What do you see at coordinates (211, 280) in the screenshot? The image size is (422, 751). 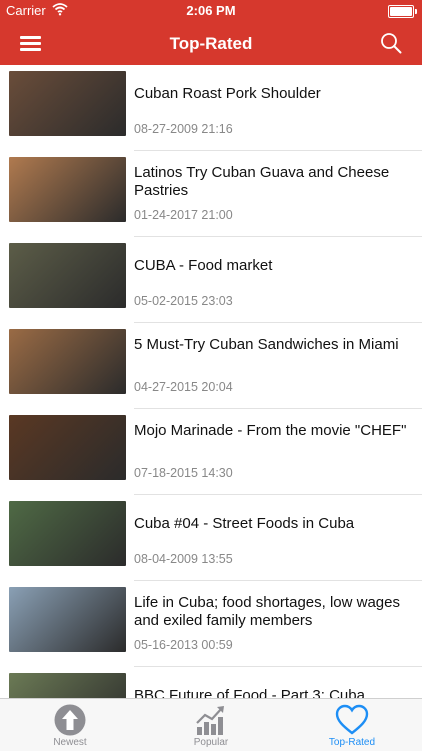 I see `list-item: CUBA - Food market 05-02-2015 23:03` at bounding box center [211, 280].